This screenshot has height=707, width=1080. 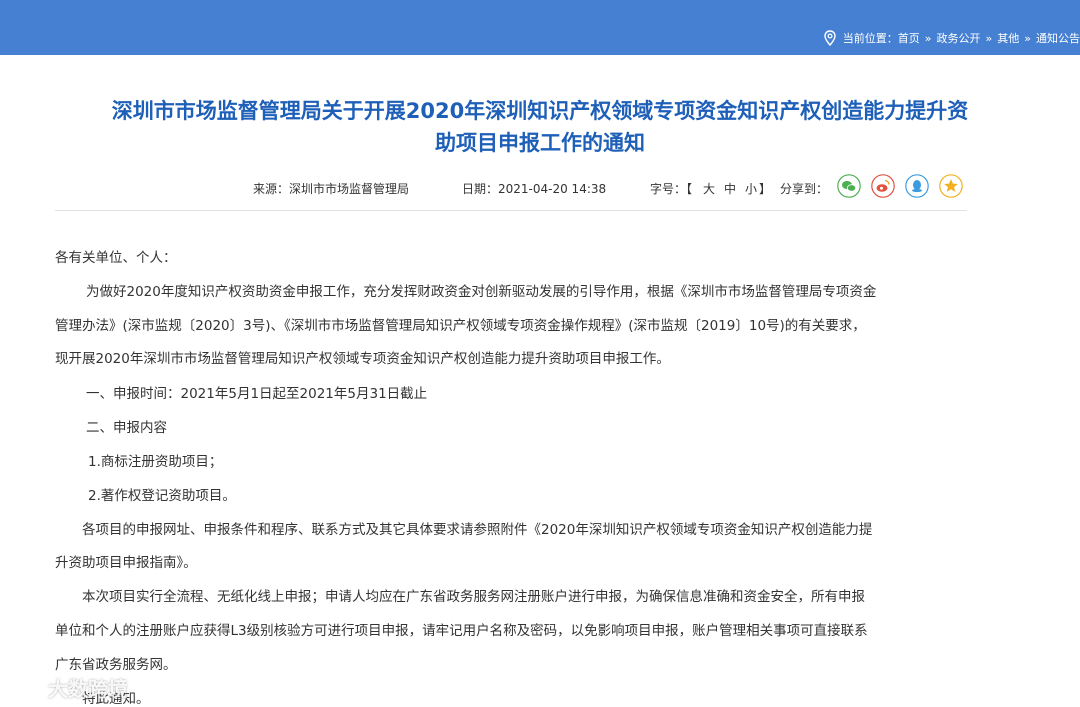 I want to click on font-size-small-button: 小, so click(x=751, y=188).